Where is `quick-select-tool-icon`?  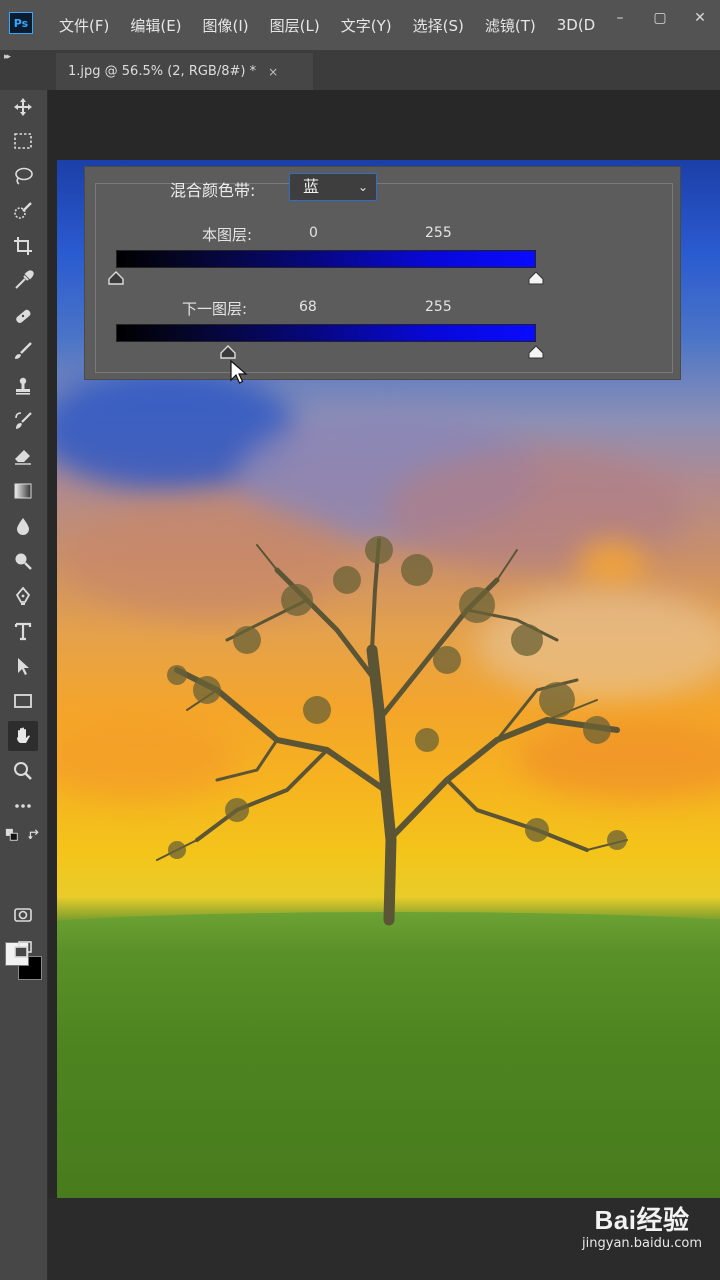 quick-select-tool-icon is located at coordinates (23, 211).